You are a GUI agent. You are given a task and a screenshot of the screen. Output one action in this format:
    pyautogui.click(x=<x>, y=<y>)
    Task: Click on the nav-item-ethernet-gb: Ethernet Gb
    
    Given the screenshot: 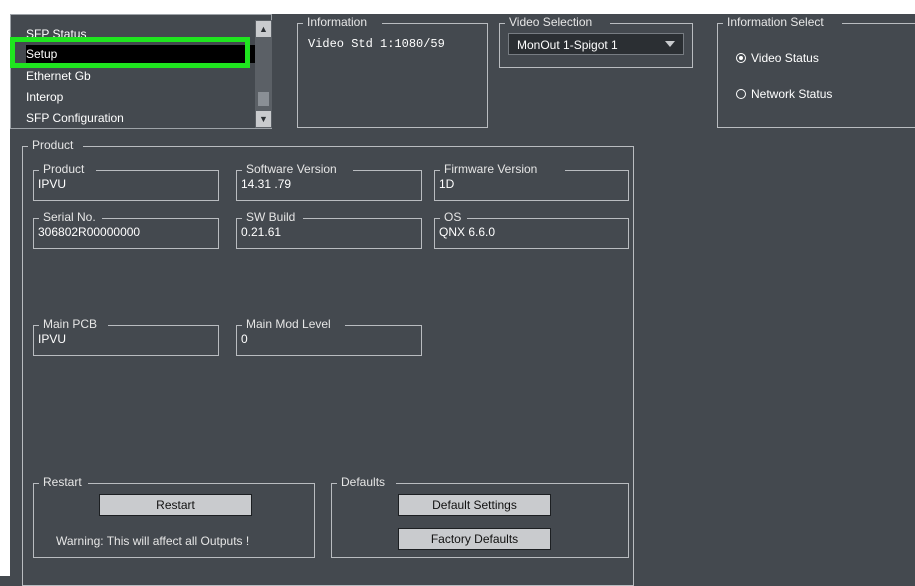 What is the action you would take?
    pyautogui.click(x=142, y=76)
    